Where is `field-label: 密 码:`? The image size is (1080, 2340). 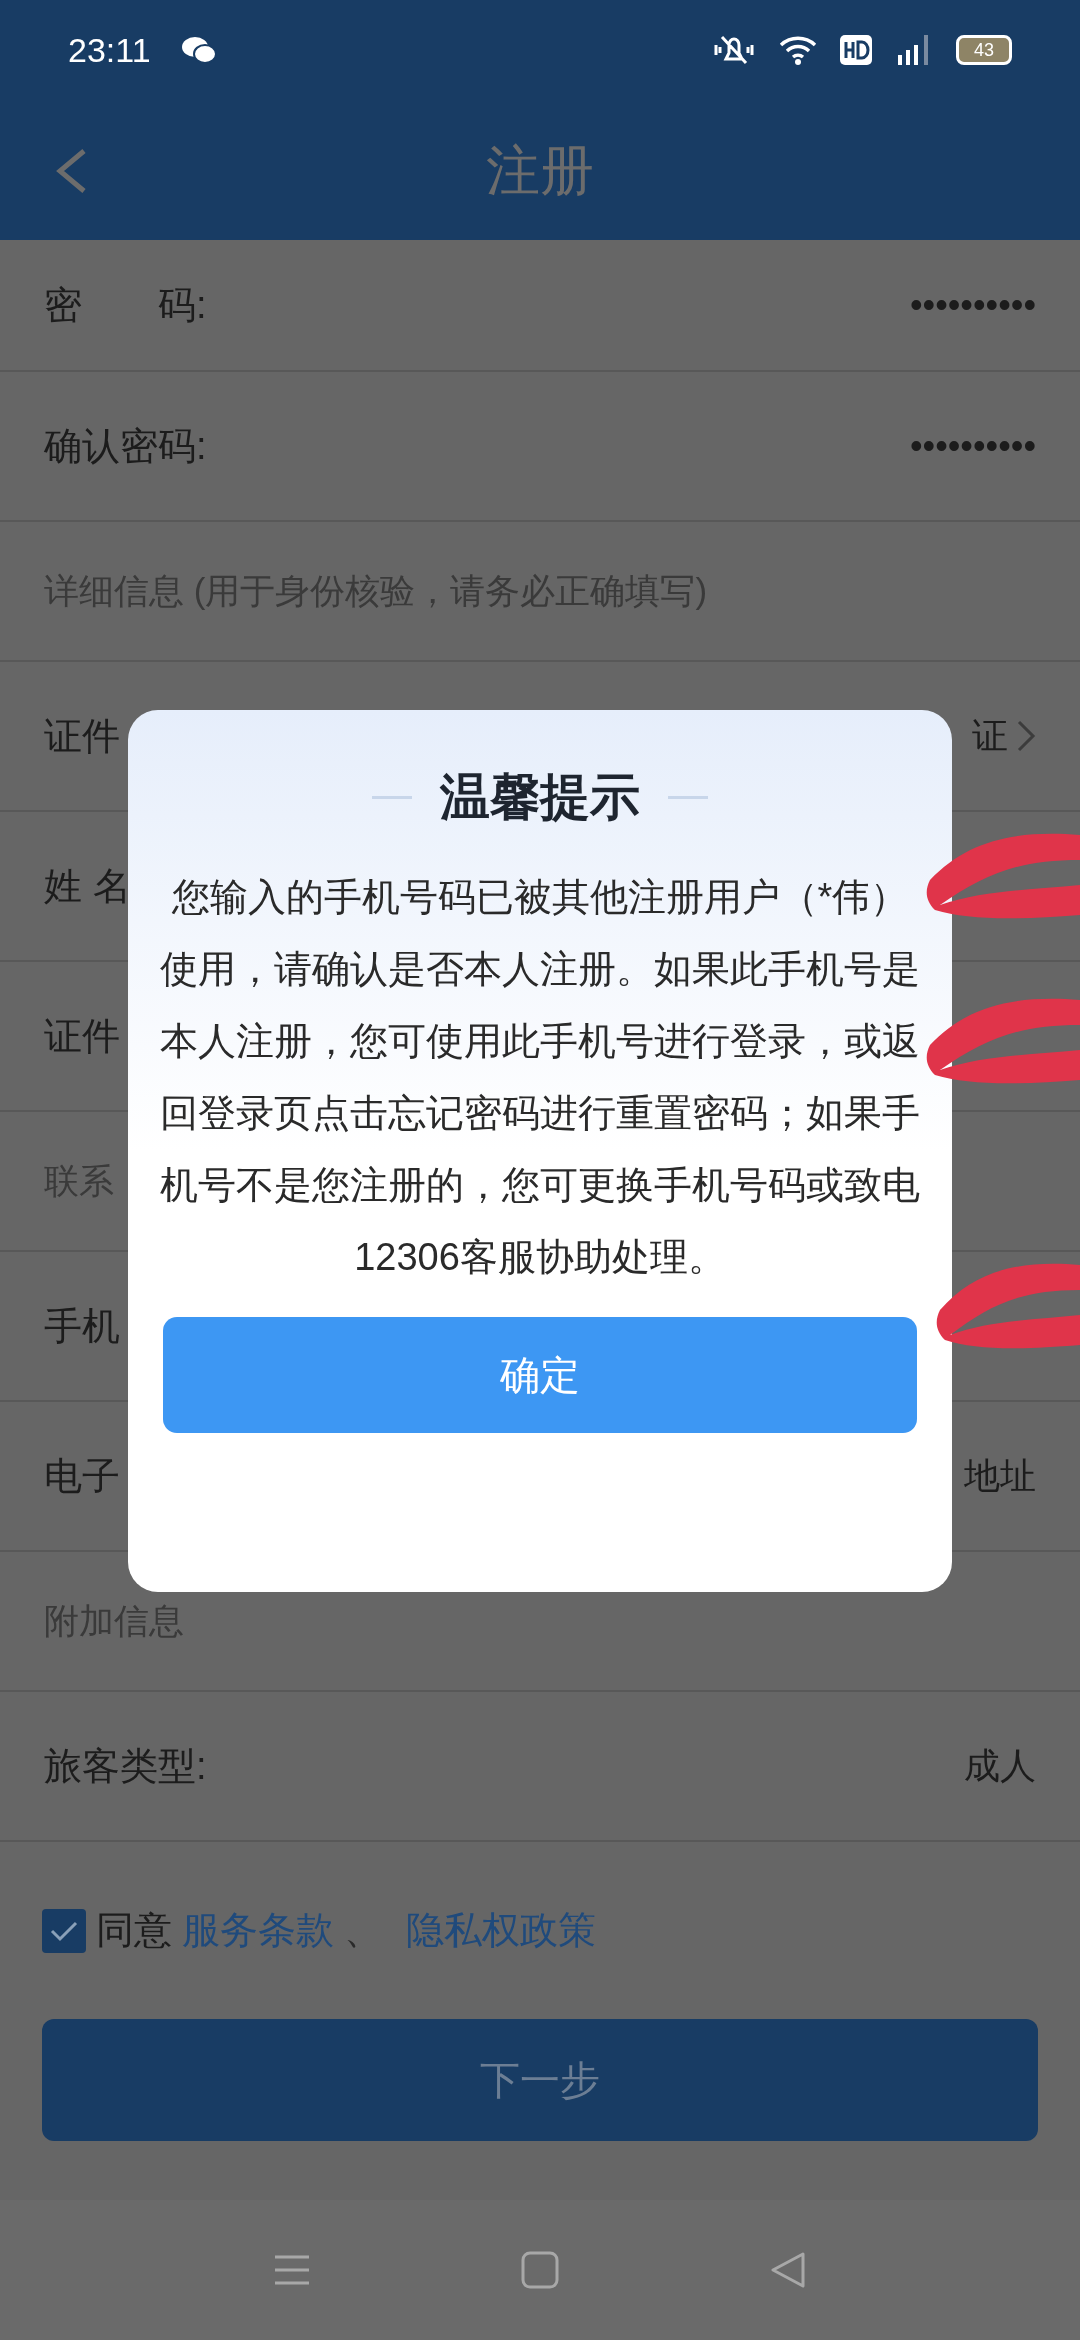 field-label: 密 码: is located at coordinates (125, 305).